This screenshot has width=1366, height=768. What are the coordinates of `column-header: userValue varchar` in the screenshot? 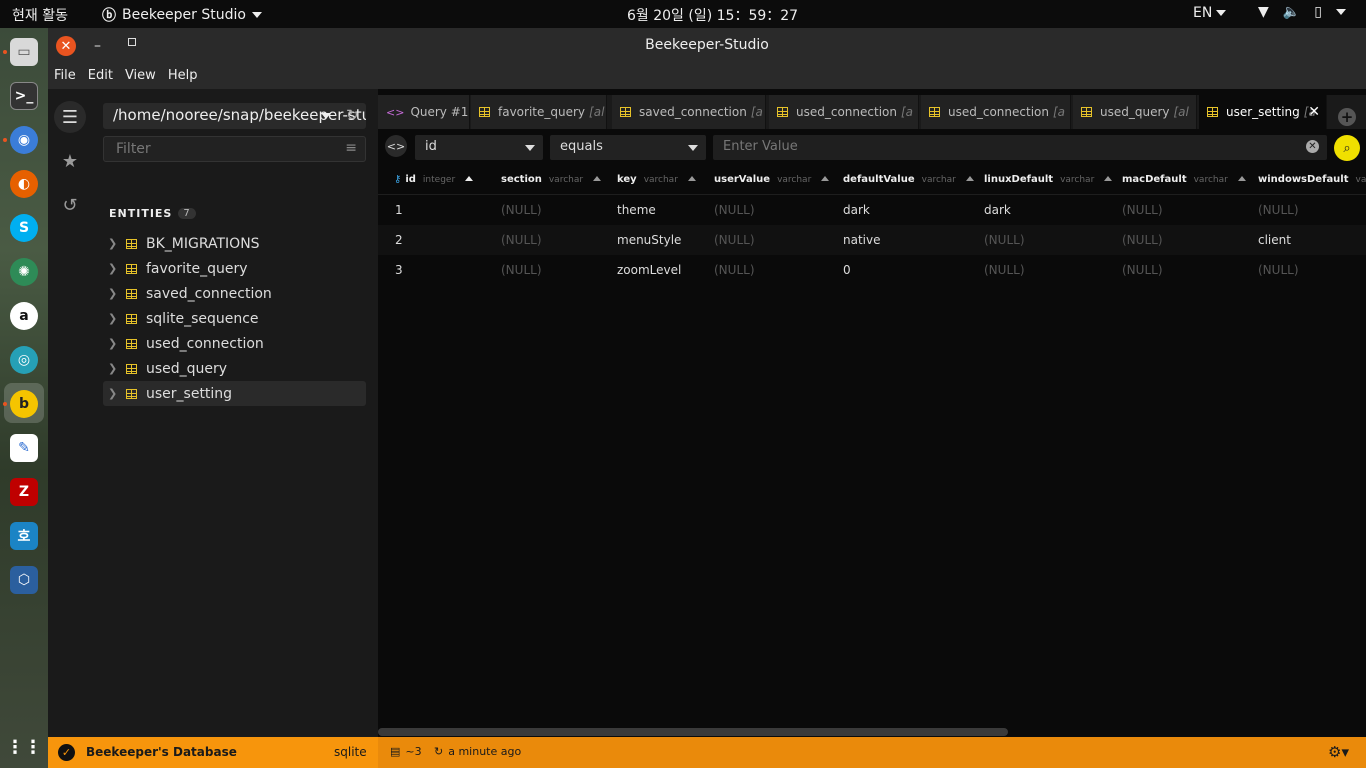 It's located at (772, 179).